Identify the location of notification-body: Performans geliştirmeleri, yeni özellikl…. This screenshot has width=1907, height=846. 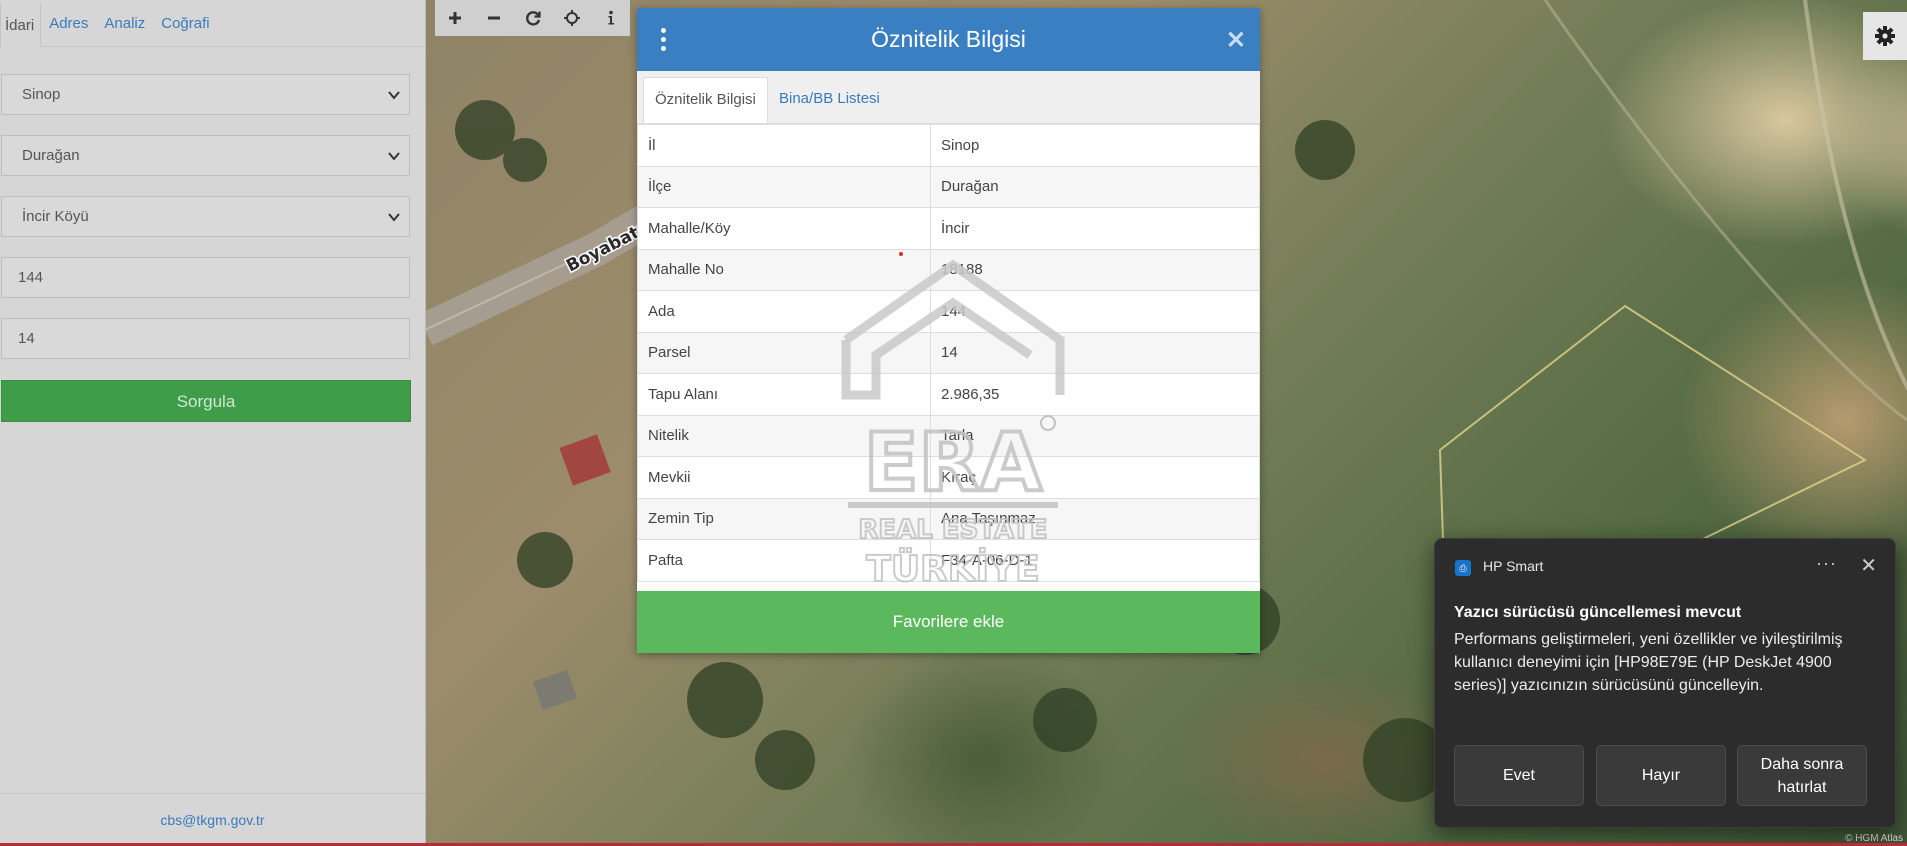
(1648, 662).